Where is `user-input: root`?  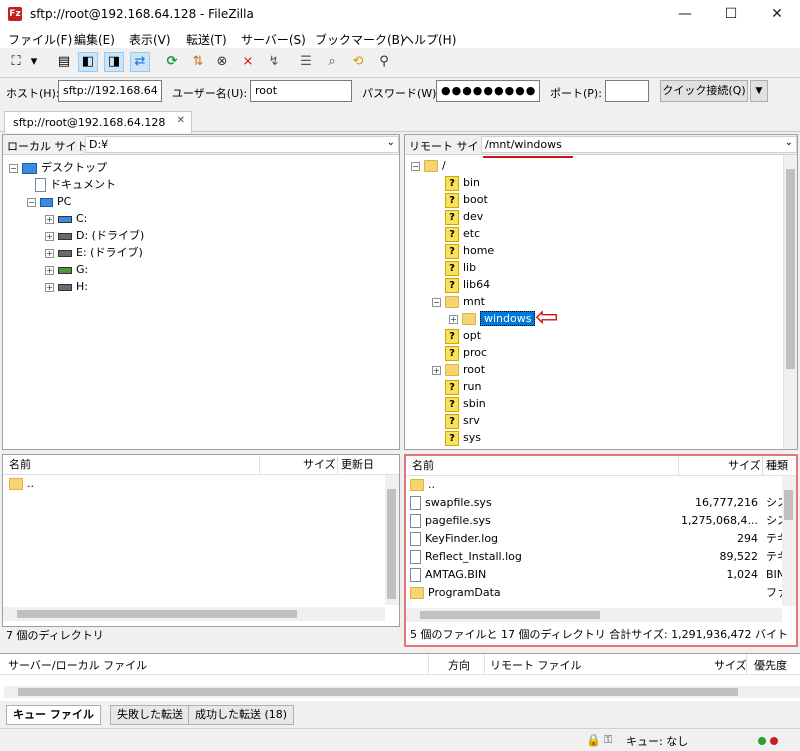
user-input: root is located at coordinates (301, 91).